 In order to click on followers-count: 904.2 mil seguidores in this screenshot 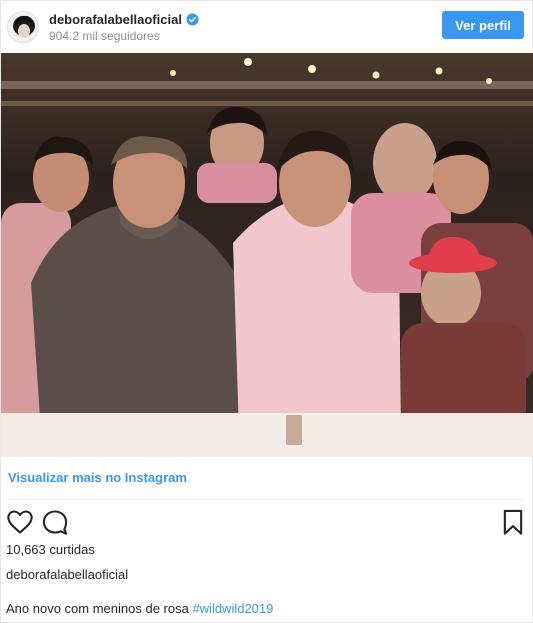, I will do `click(104, 36)`.